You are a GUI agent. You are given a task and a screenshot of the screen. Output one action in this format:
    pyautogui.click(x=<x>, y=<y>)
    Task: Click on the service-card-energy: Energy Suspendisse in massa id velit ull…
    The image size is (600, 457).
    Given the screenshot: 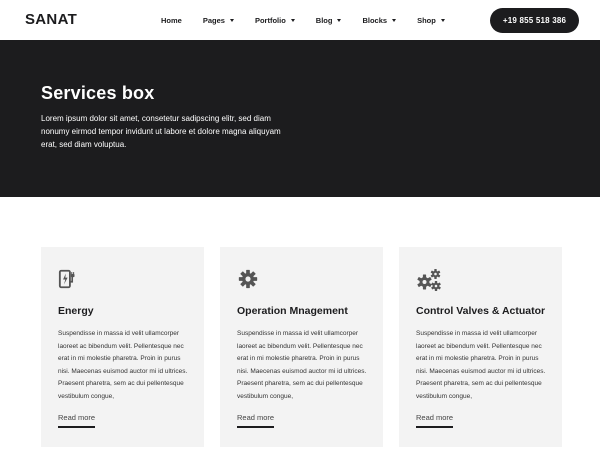 What is the action you would take?
    pyautogui.click(x=122, y=347)
    